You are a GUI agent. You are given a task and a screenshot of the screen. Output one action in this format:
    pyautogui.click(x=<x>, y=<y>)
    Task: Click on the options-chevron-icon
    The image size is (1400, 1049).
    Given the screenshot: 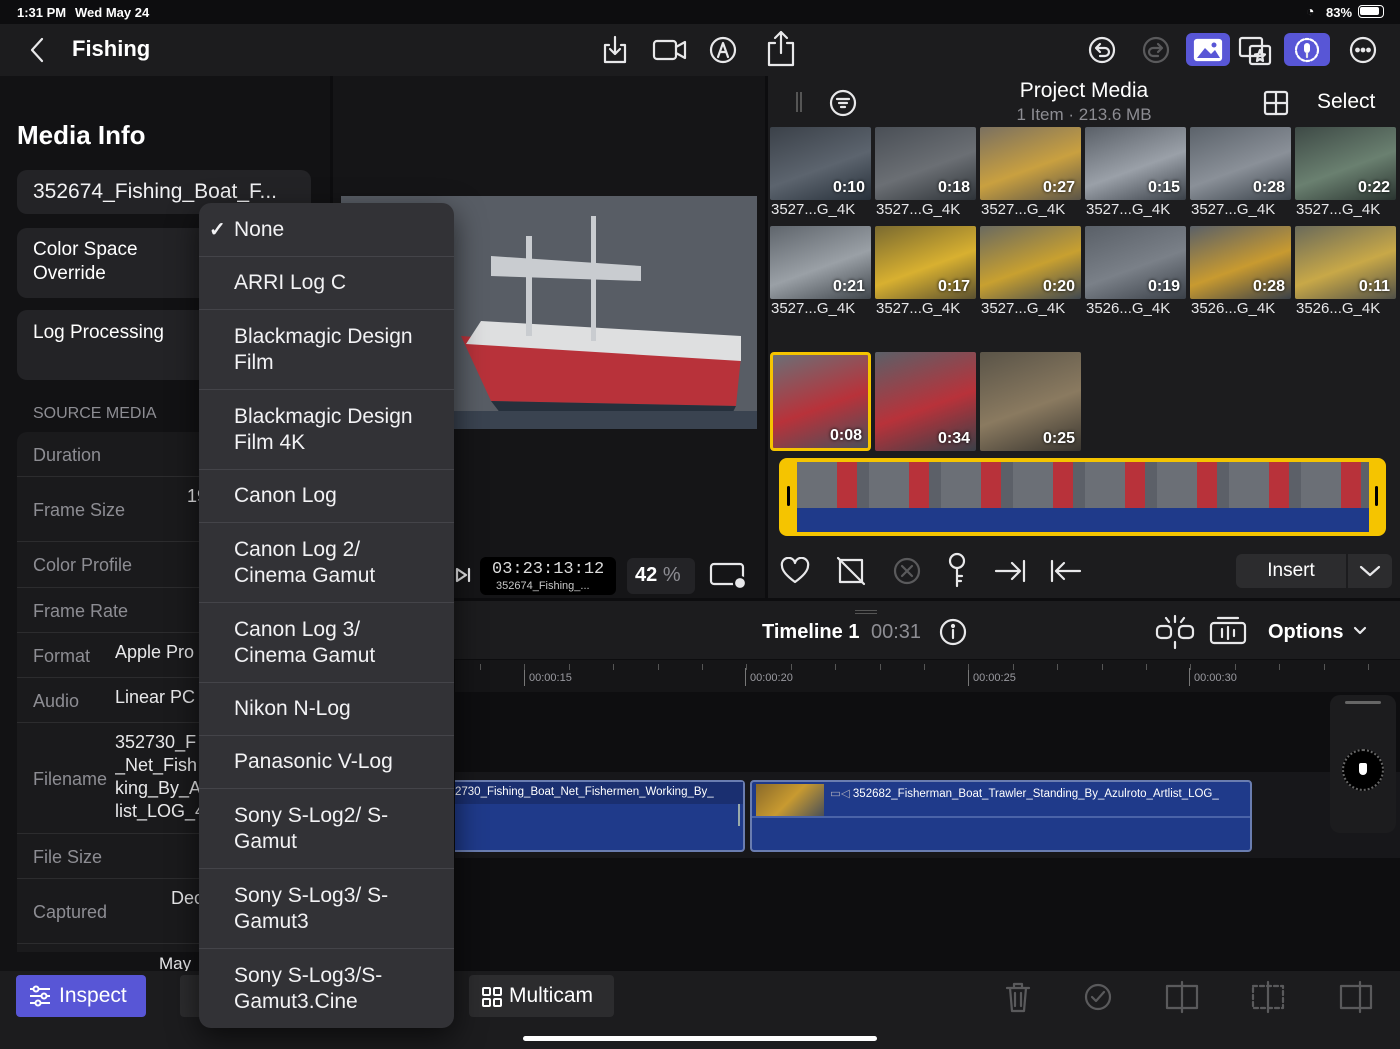 What is the action you would take?
    pyautogui.click(x=1360, y=631)
    